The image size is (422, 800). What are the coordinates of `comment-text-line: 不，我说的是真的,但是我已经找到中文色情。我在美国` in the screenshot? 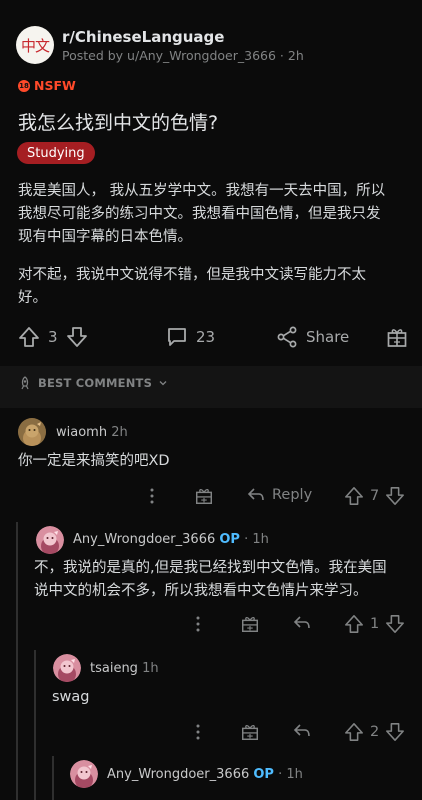 It's located at (210, 568).